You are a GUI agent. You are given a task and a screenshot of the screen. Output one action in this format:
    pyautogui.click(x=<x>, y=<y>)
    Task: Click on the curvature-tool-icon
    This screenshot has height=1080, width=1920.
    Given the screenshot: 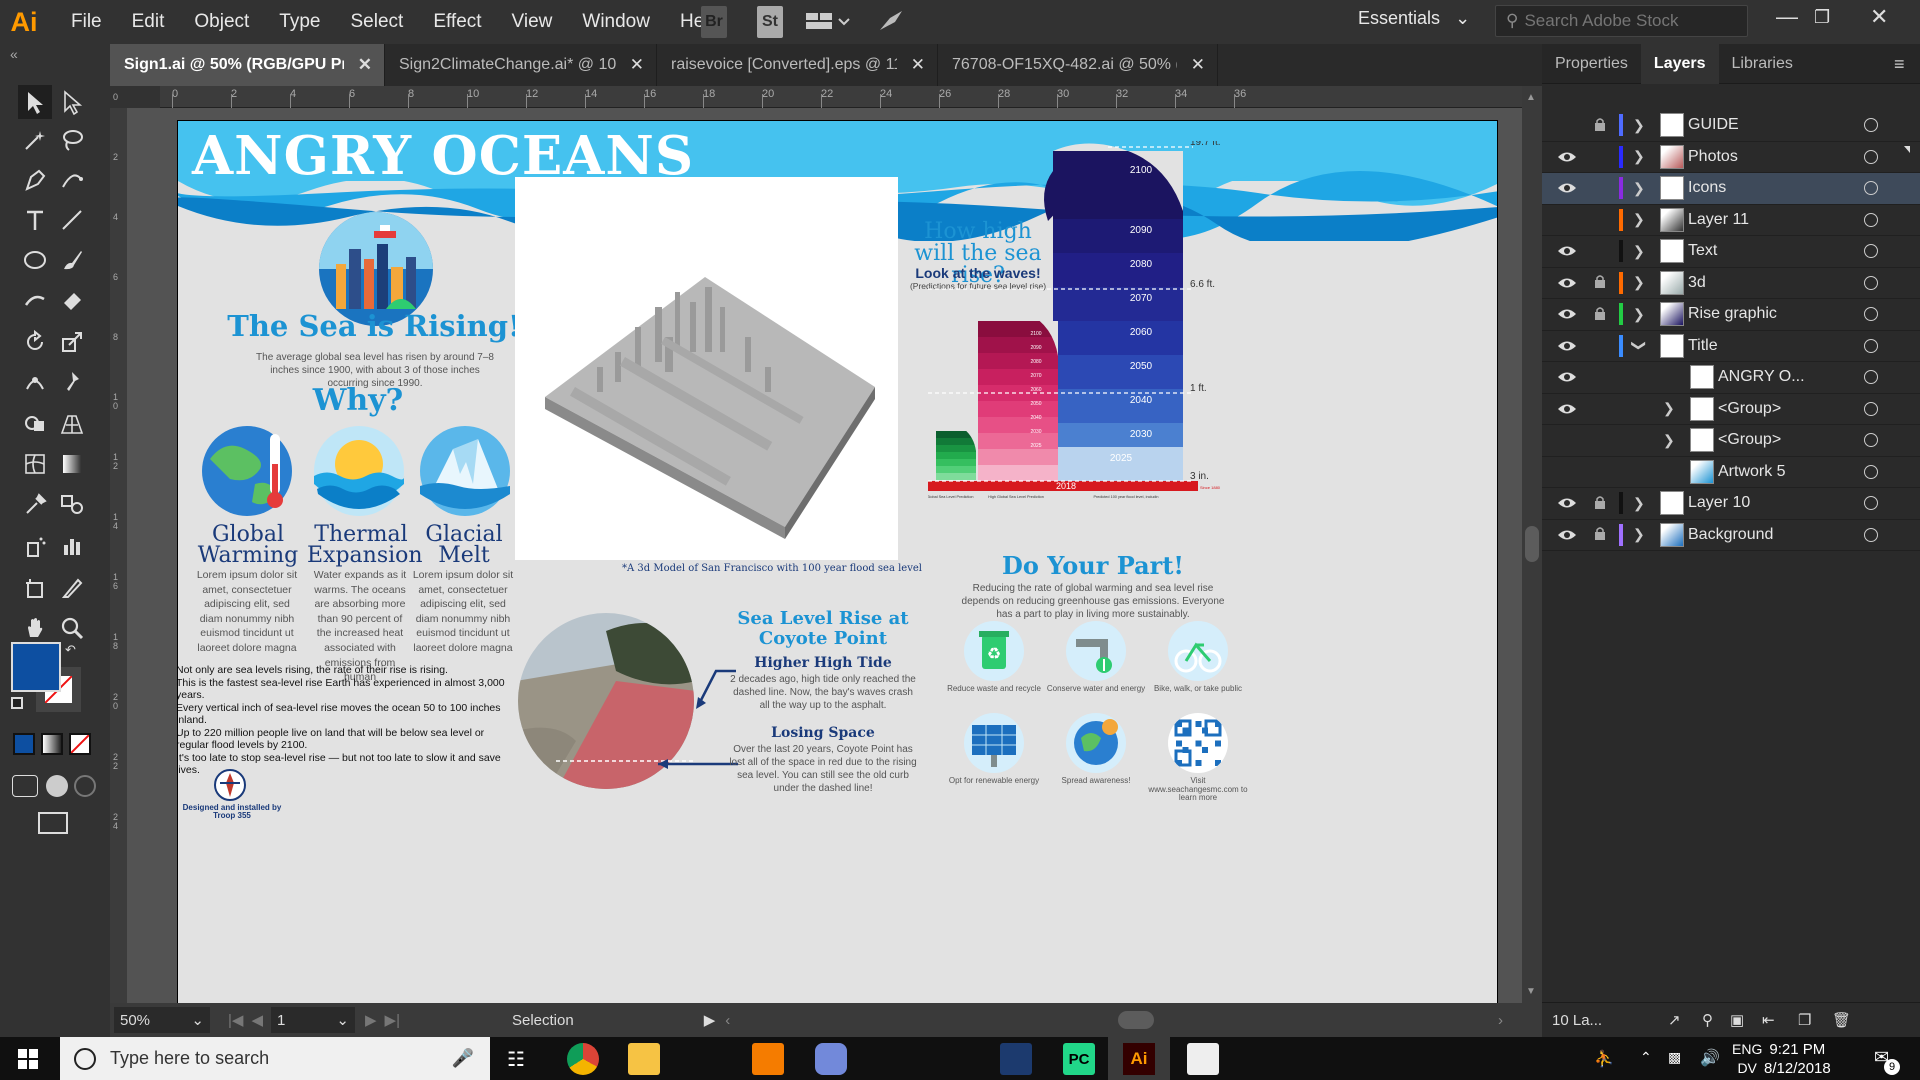 What is the action you would take?
    pyautogui.click(x=72, y=180)
    